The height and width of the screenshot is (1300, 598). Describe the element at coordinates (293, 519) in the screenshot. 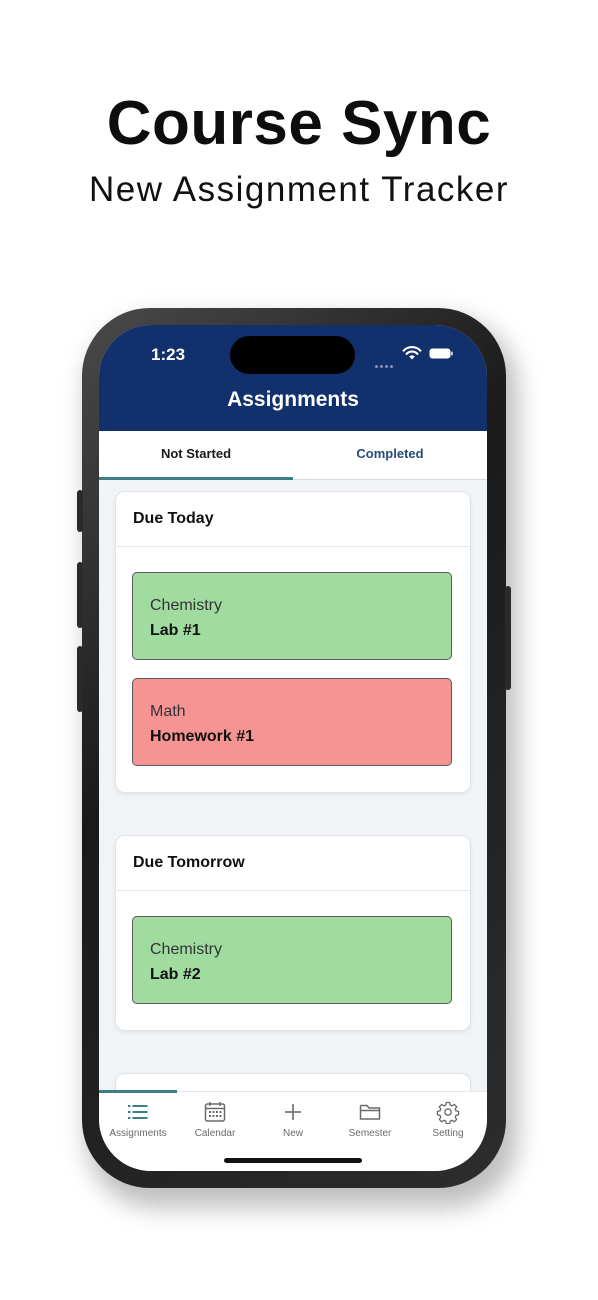

I see `section-heading: Due Today` at that location.